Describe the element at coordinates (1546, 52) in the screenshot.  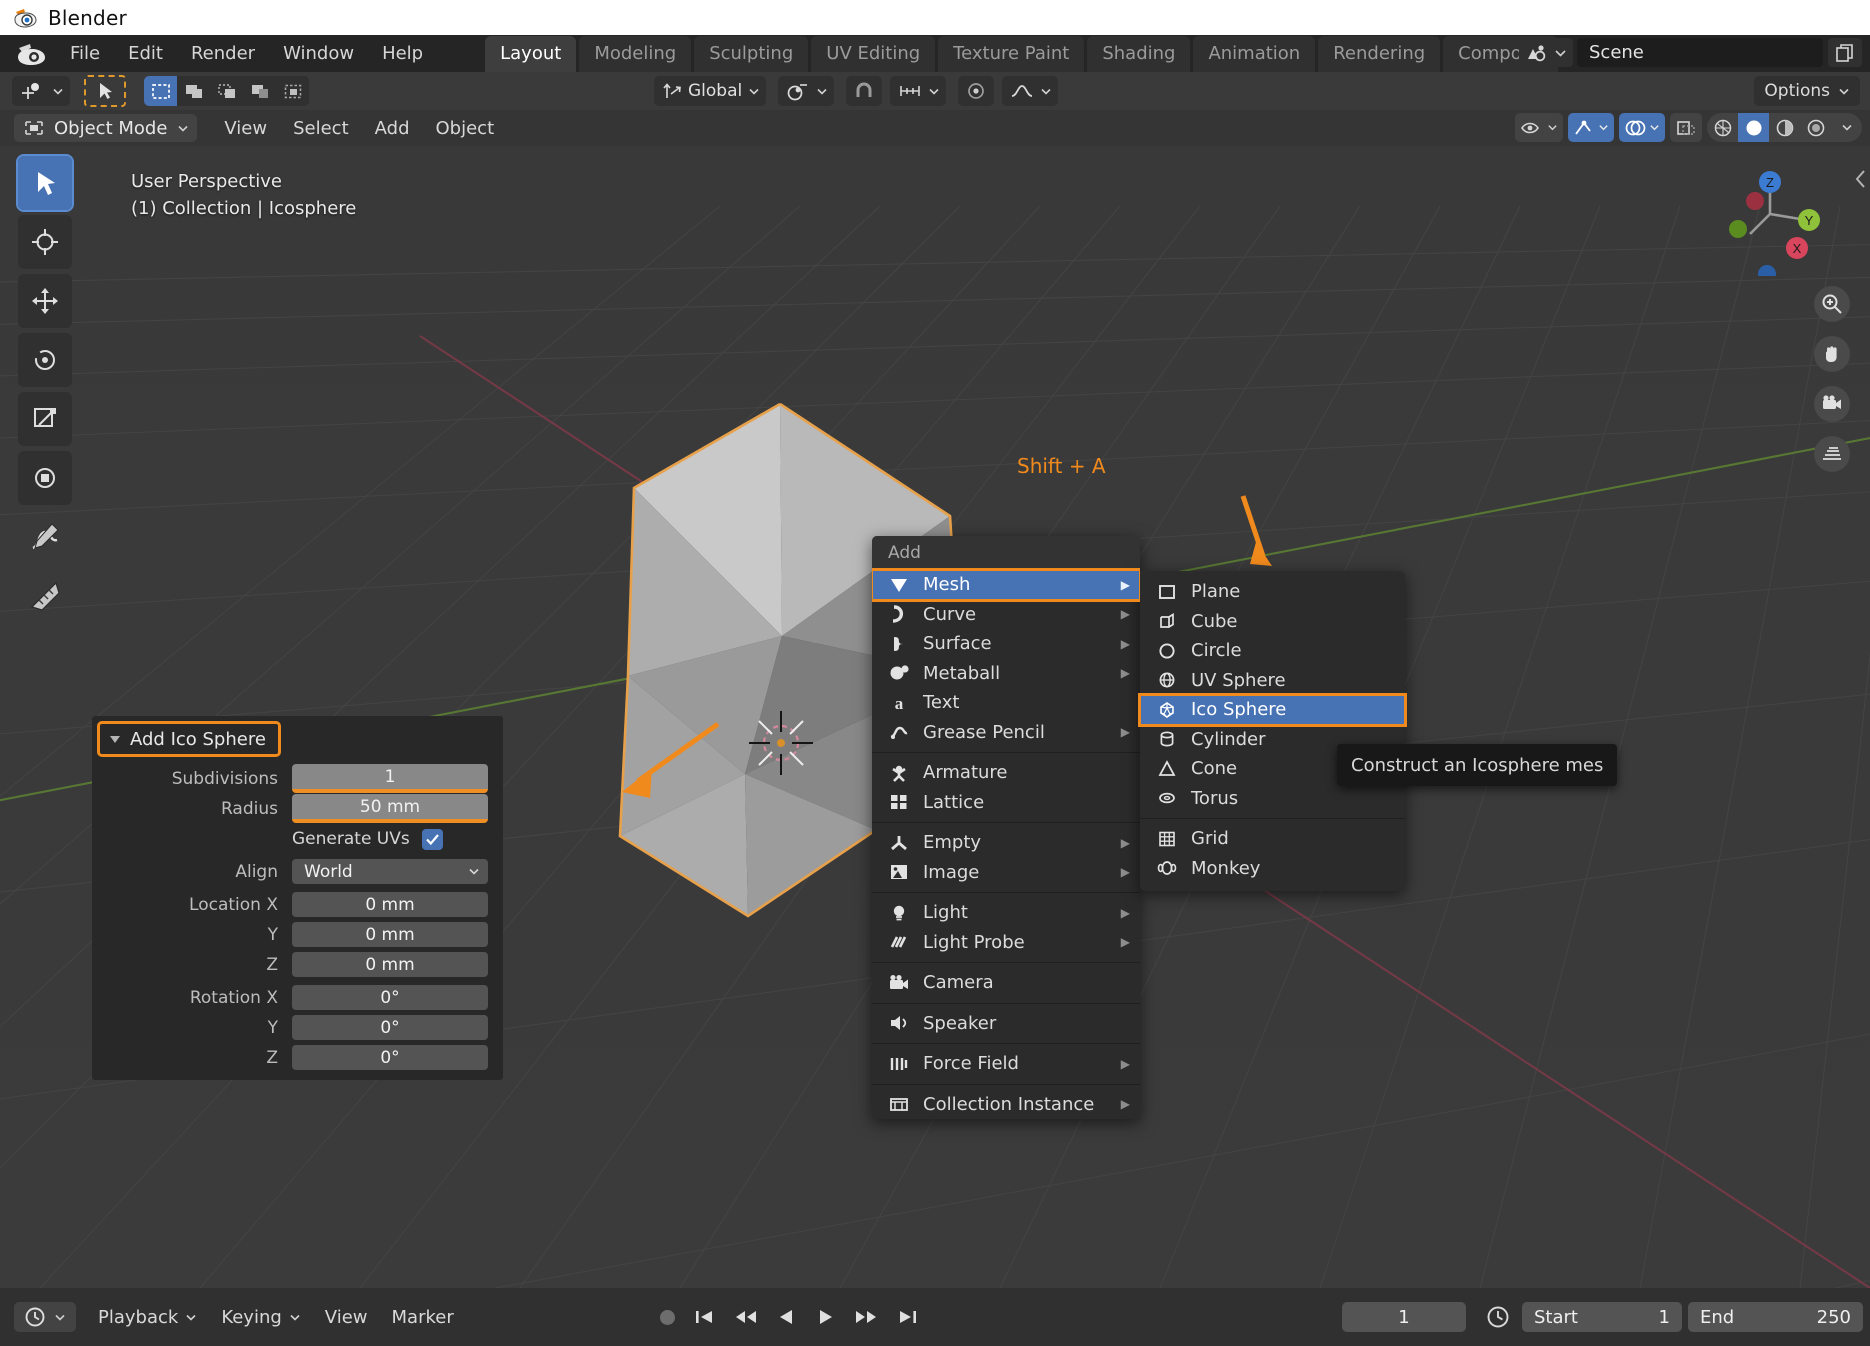
I see `scene-data-icon` at that location.